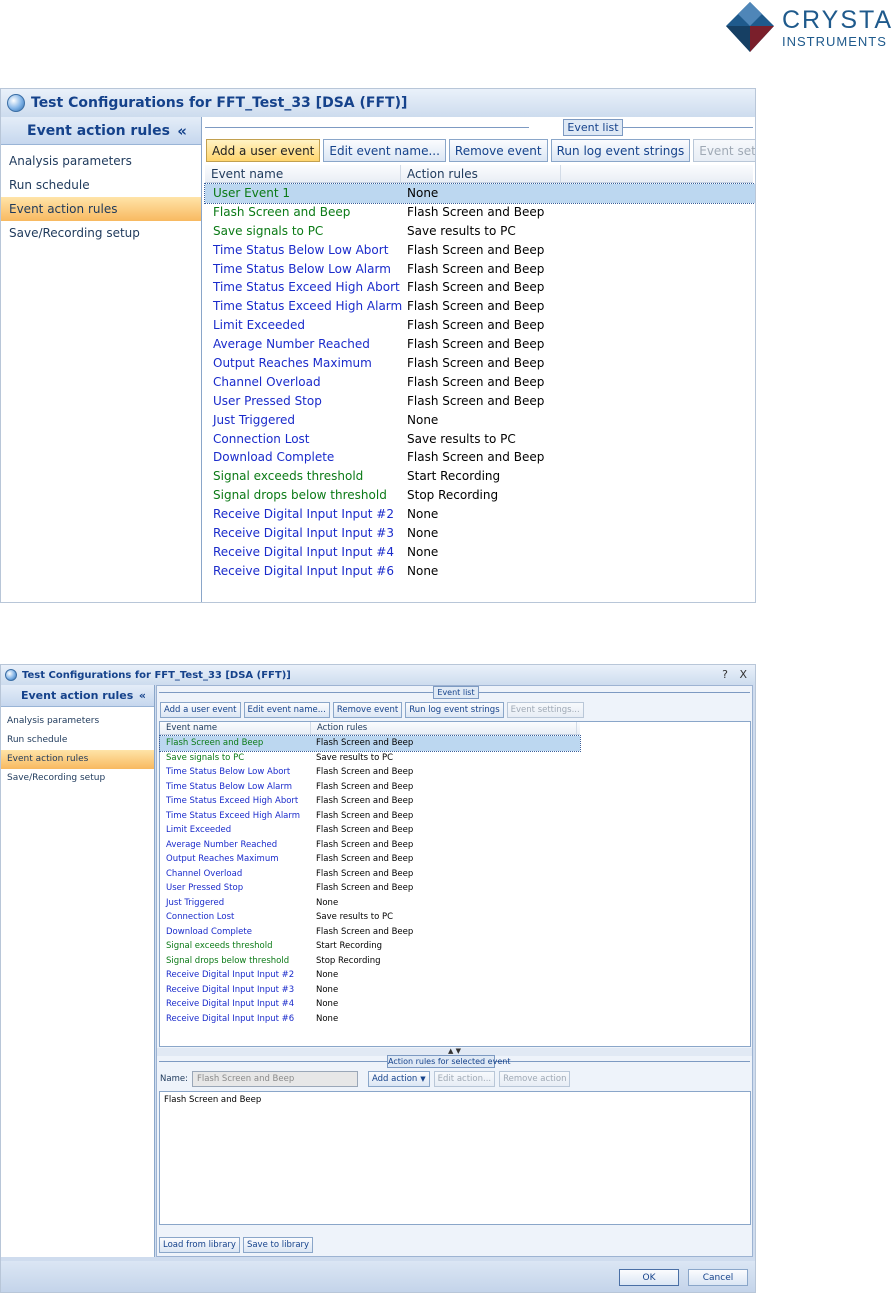 The width and height of the screenshot is (894, 1293). I want to click on event-name-cell: Receive Digital Input Input #2, so click(303, 514).